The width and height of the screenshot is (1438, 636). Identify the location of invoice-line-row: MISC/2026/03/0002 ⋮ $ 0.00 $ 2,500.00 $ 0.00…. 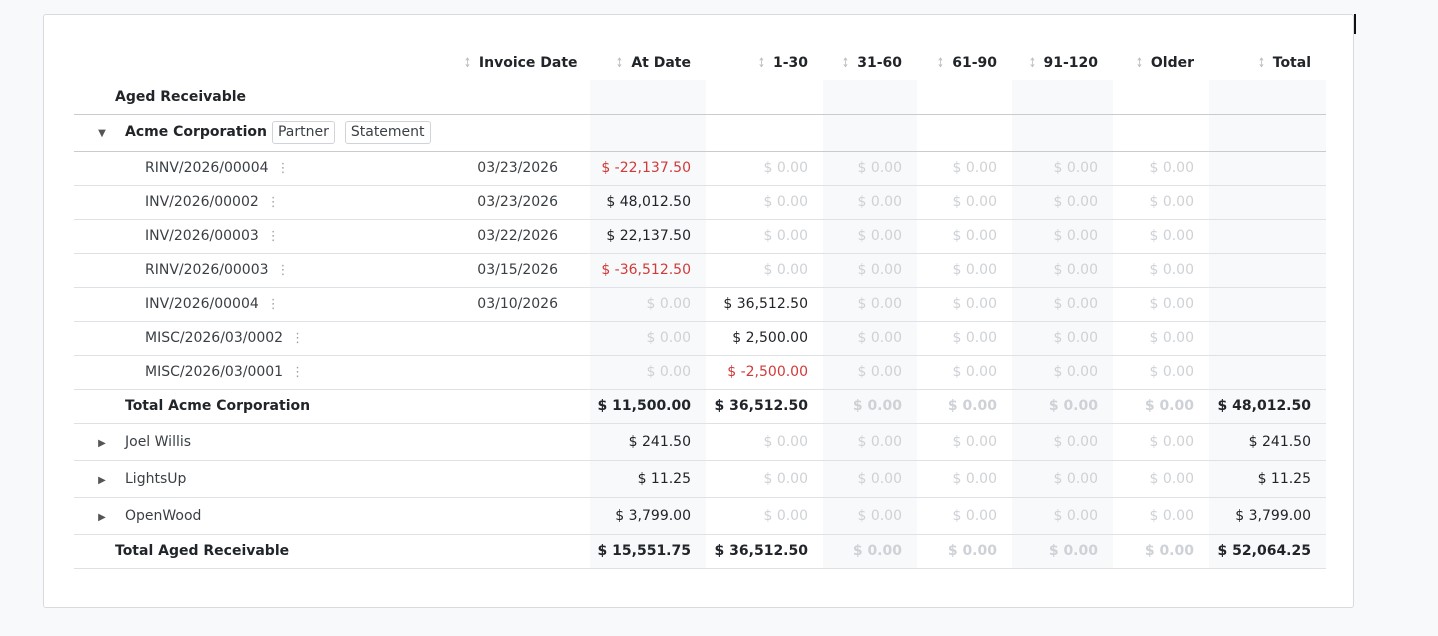
(700, 338).